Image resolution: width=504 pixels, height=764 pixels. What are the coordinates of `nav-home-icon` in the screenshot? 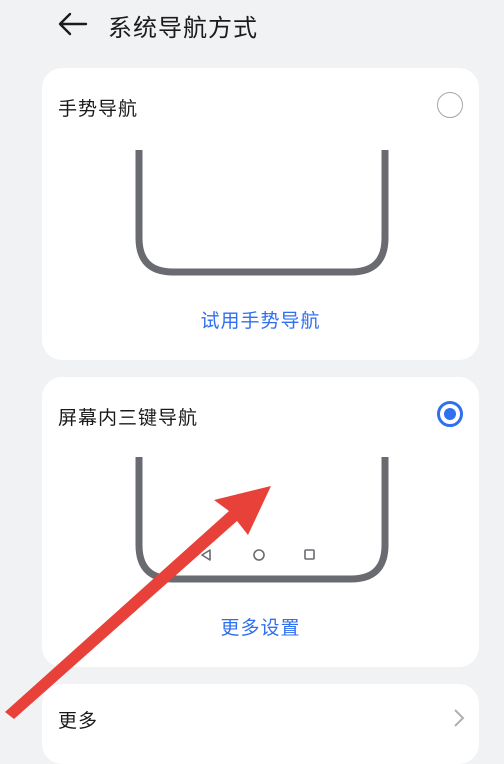 It's located at (259, 555).